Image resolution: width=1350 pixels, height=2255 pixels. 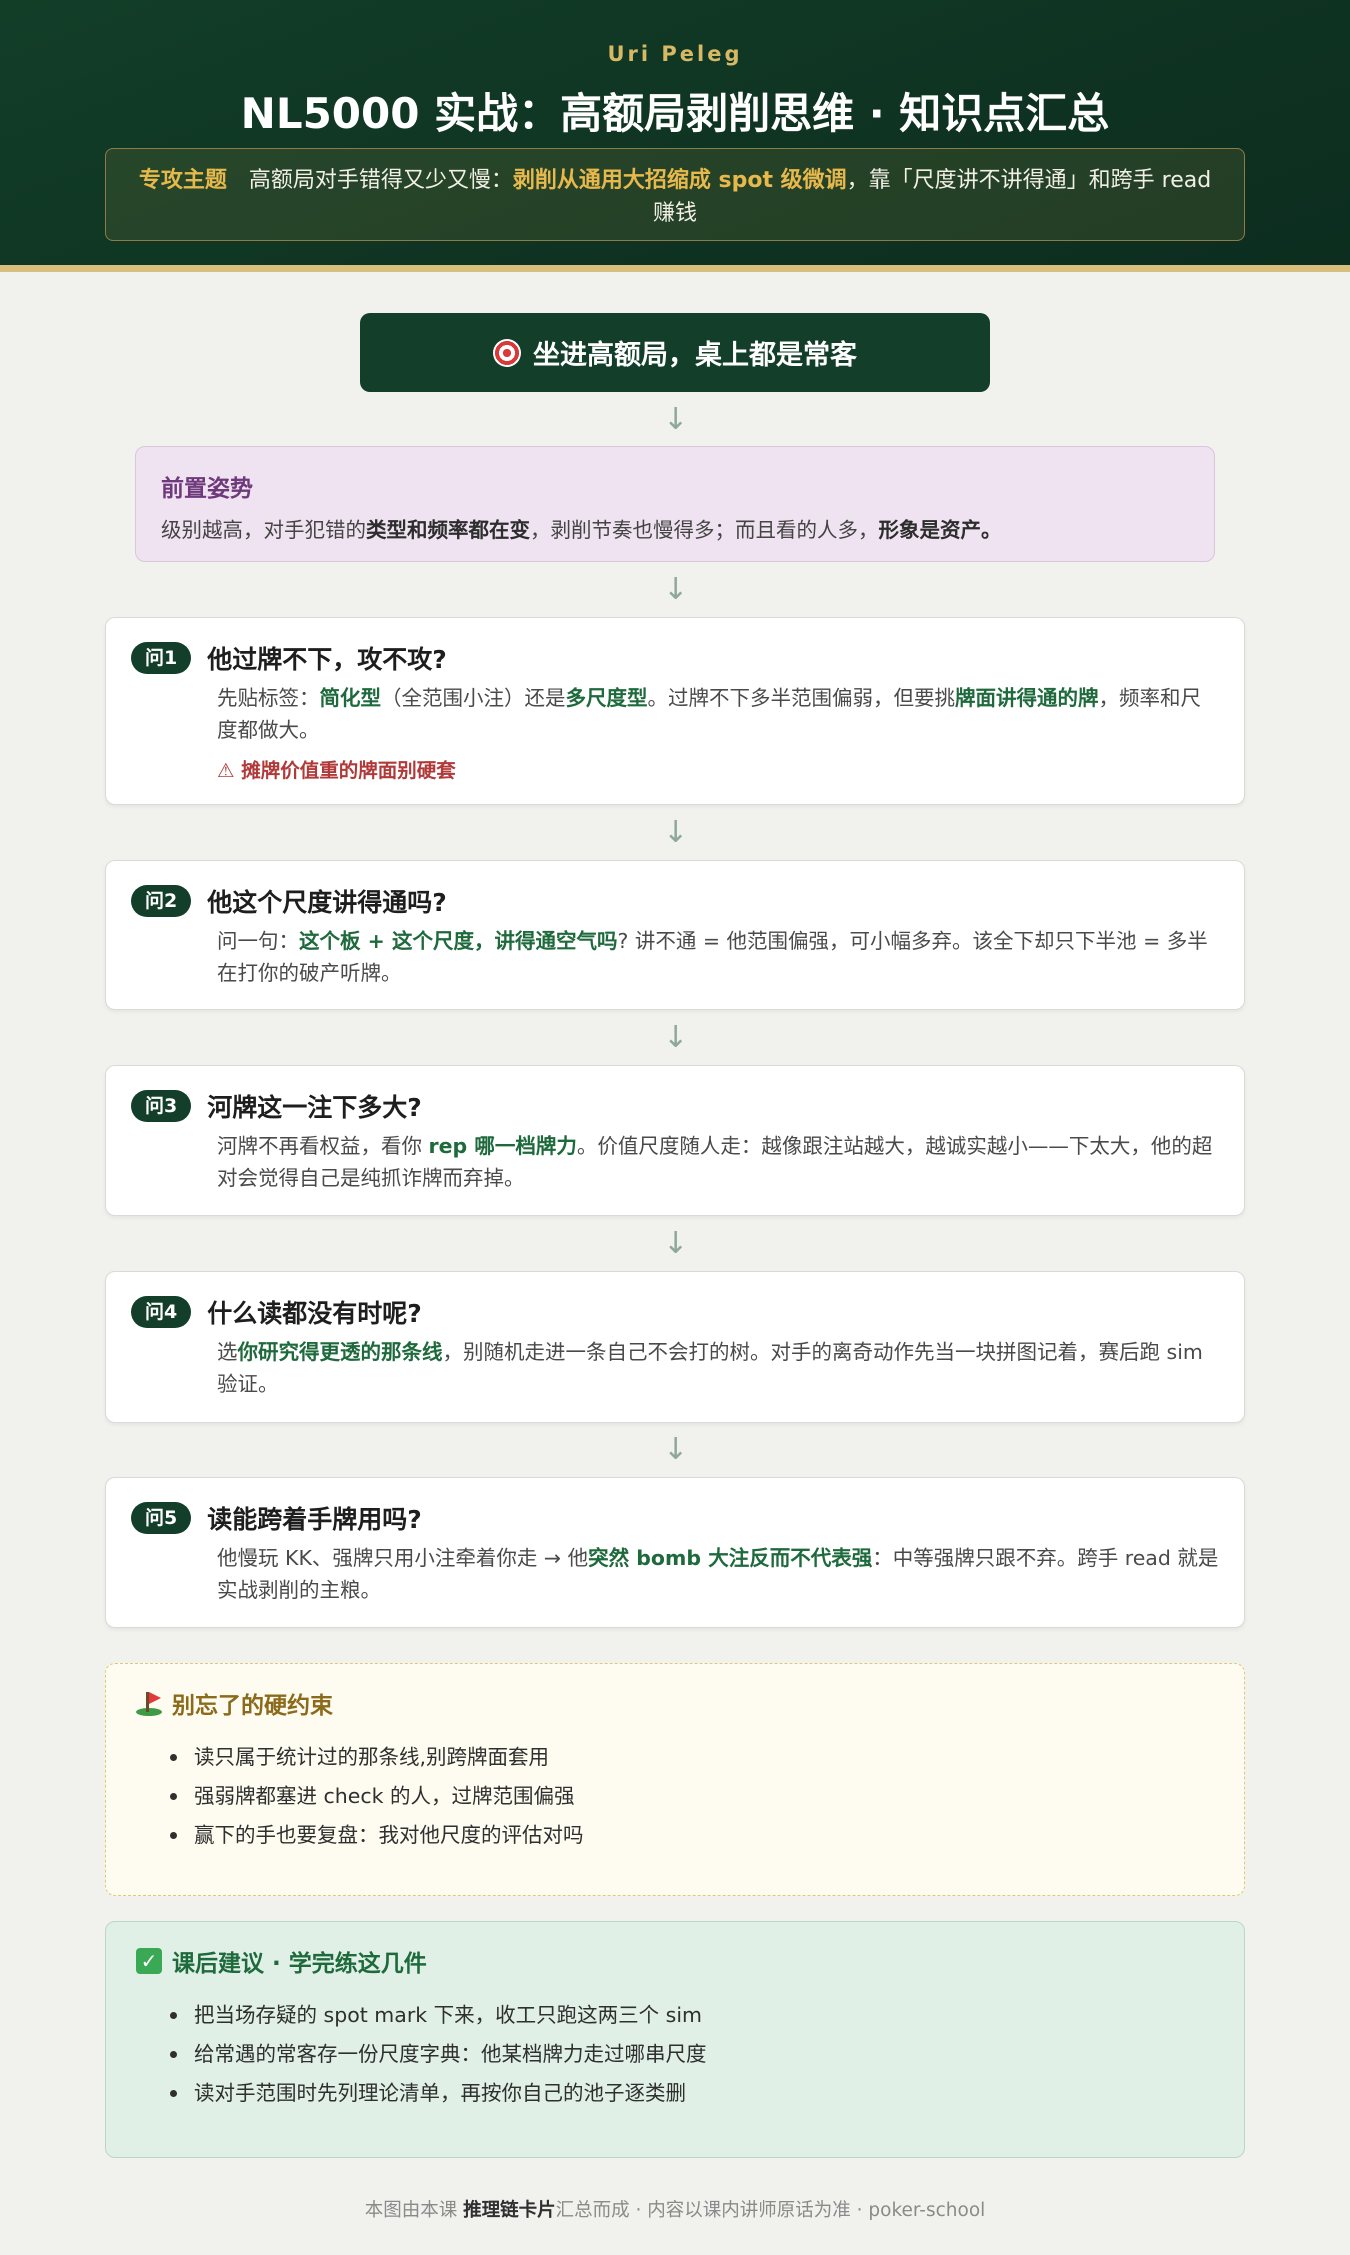 What do you see at coordinates (258, 941) in the screenshot?
I see `text: 问一句：` at bounding box center [258, 941].